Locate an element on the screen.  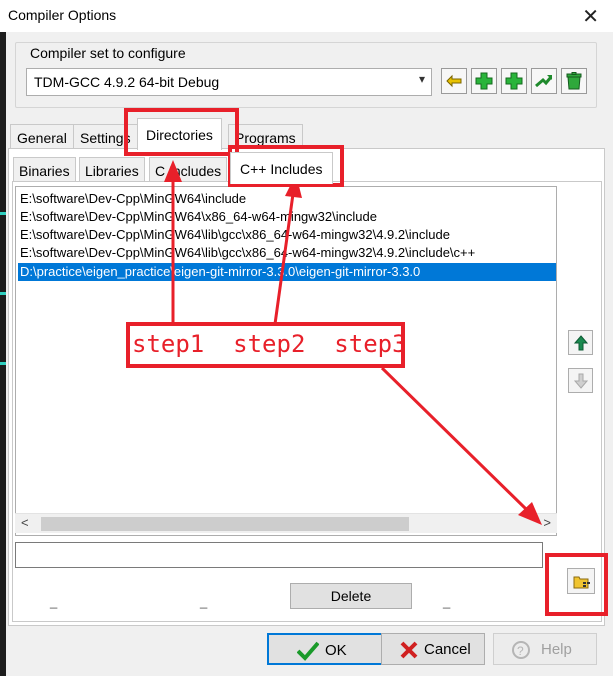
rename-set-button is located at coordinates (454, 81).